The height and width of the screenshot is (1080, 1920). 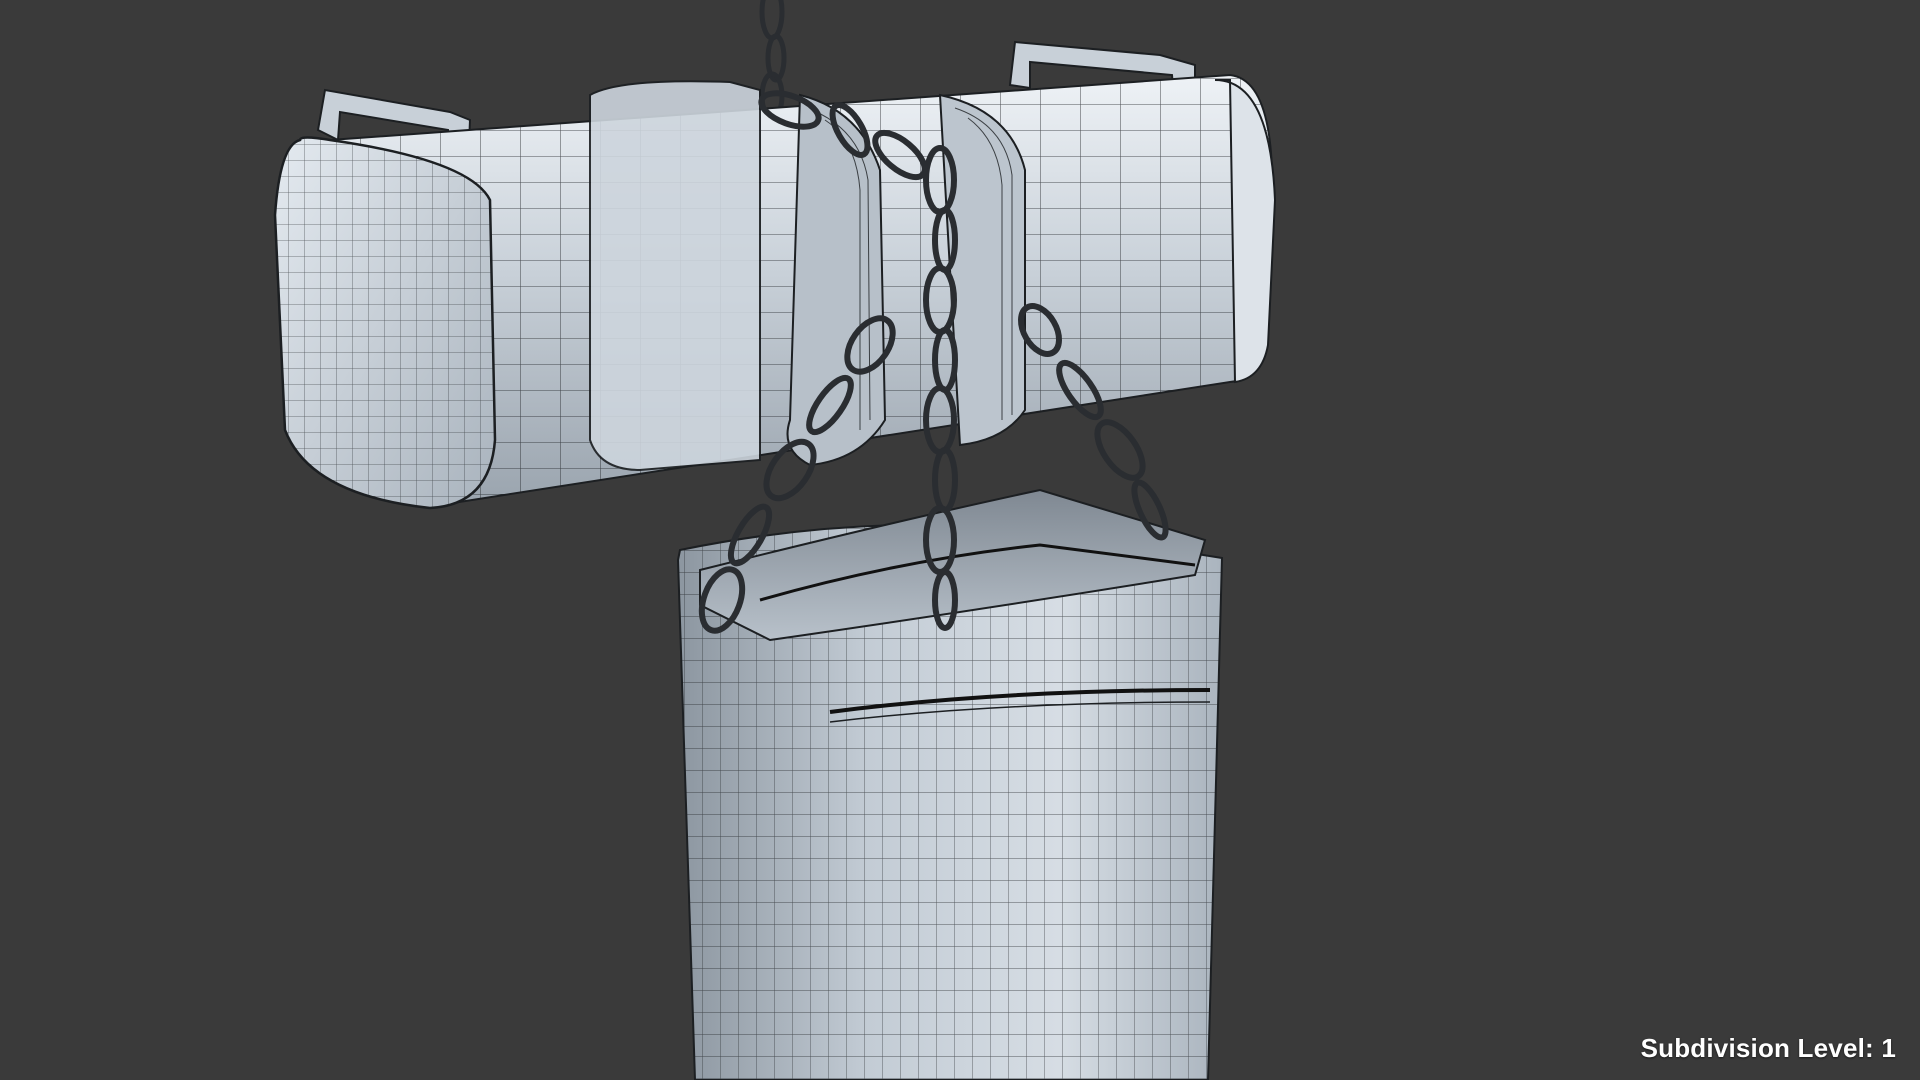 What do you see at coordinates (1768, 1048) in the screenshot?
I see `subdivision-level-label: Subdivision Level: 1` at bounding box center [1768, 1048].